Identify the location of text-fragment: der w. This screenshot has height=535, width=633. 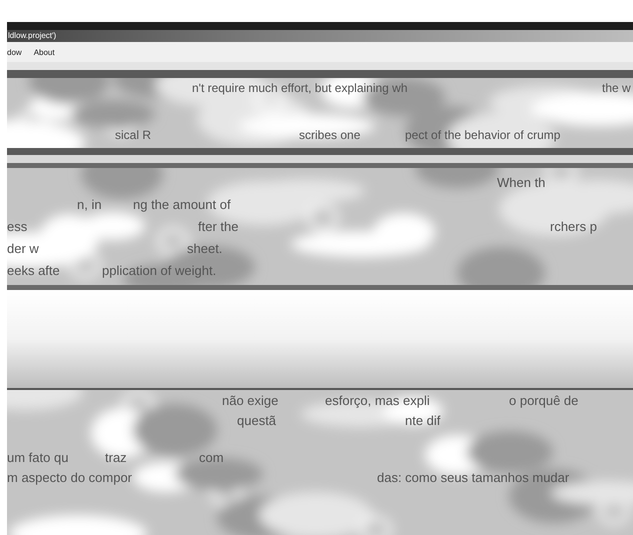
(23, 248).